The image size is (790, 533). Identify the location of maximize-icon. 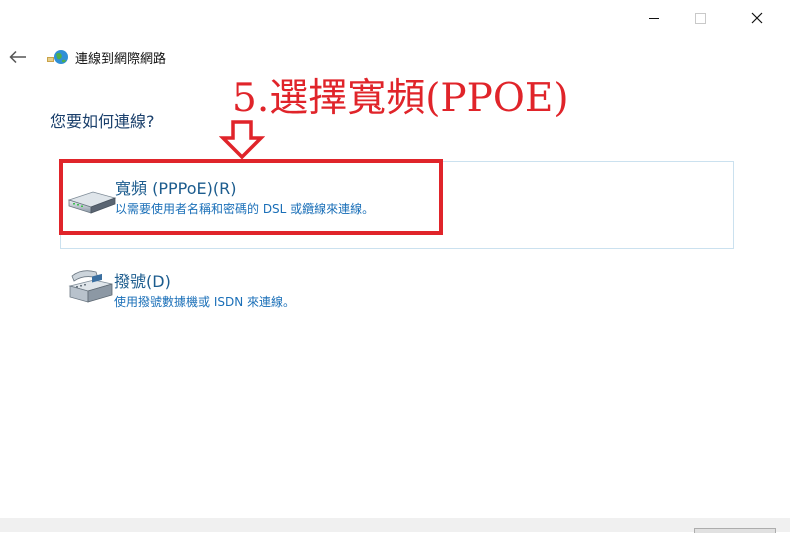
(700, 18).